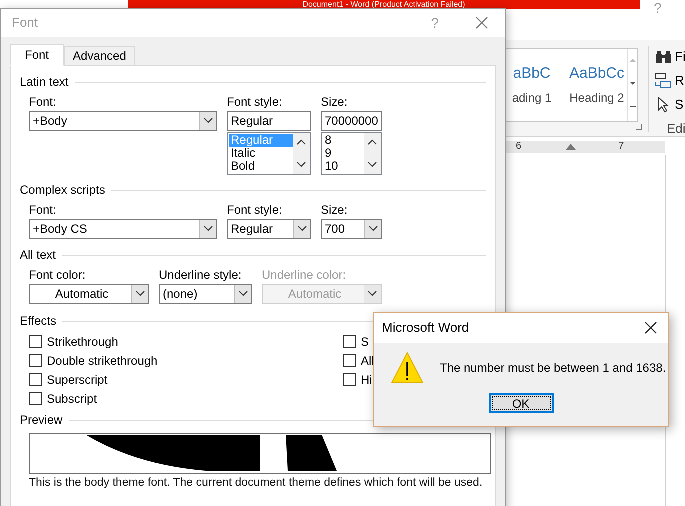 This screenshot has width=685, height=506. What do you see at coordinates (351, 229) in the screenshot?
I see `dropdown: 700` at bounding box center [351, 229].